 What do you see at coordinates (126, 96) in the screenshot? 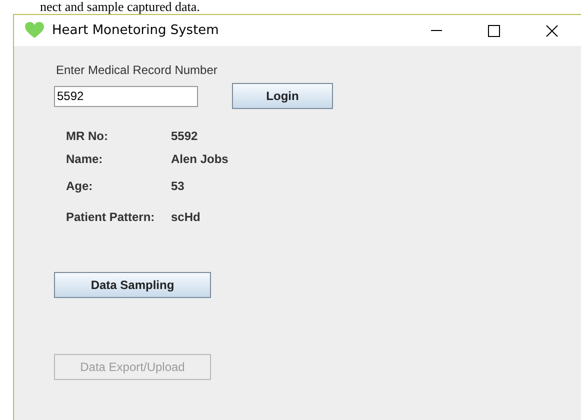
I see `record-number-field: 5592` at bounding box center [126, 96].